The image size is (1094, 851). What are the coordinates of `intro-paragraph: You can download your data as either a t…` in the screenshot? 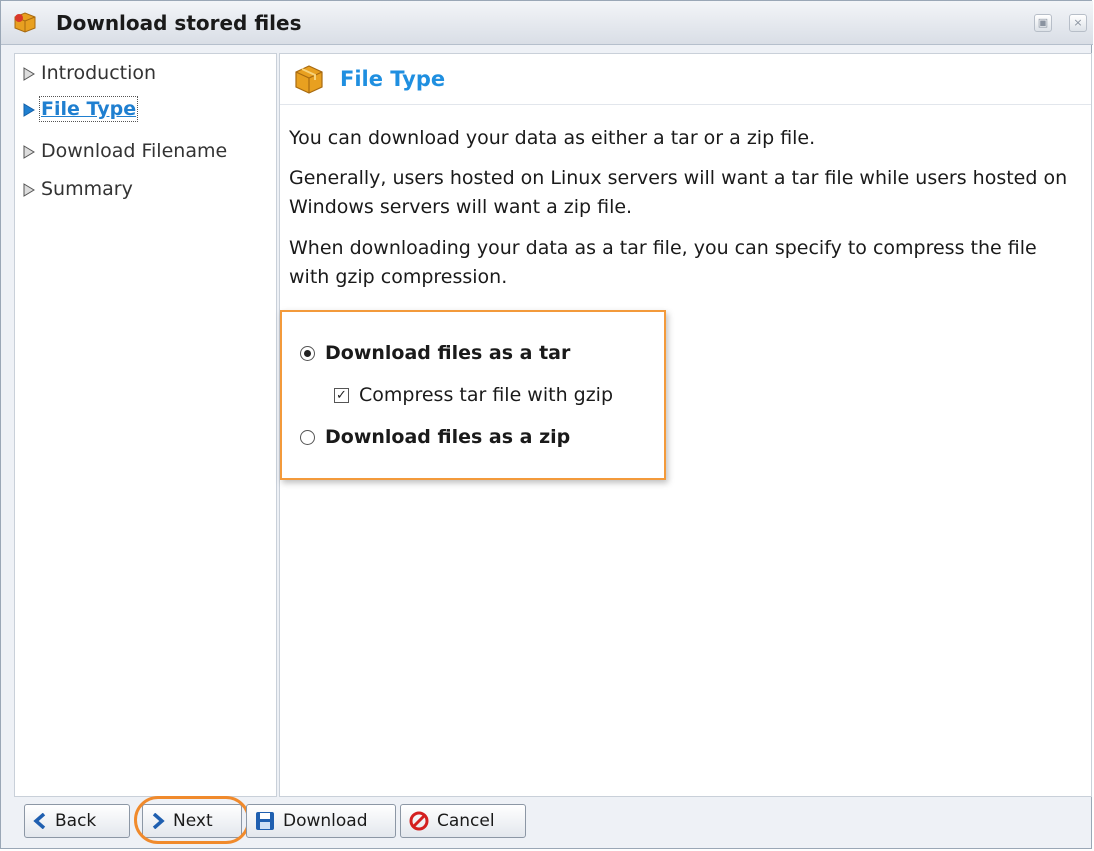 It's located at (552, 138).